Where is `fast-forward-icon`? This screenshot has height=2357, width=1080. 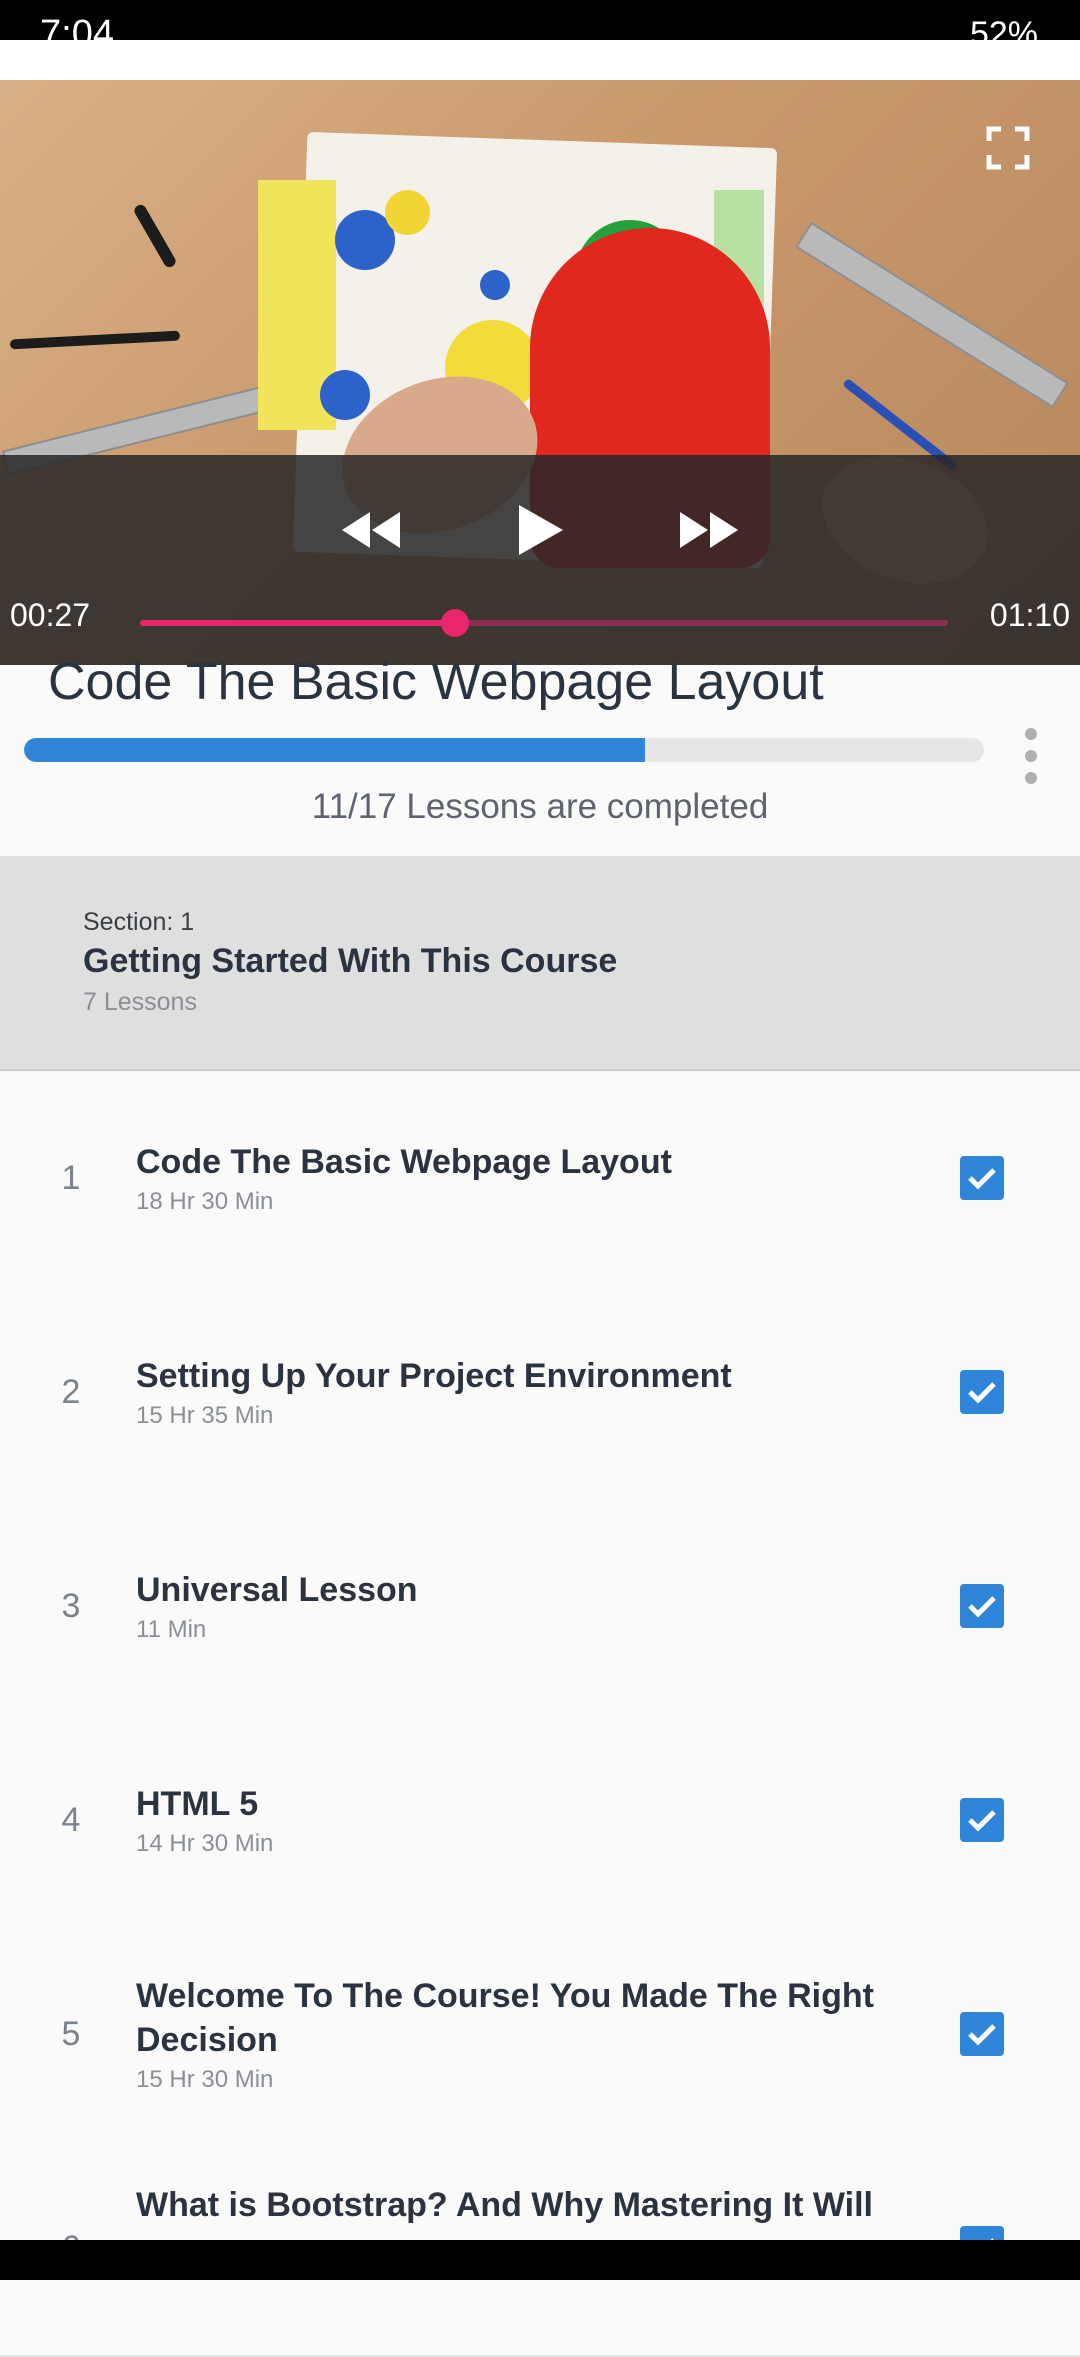
fast-forward-icon is located at coordinates (709, 530).